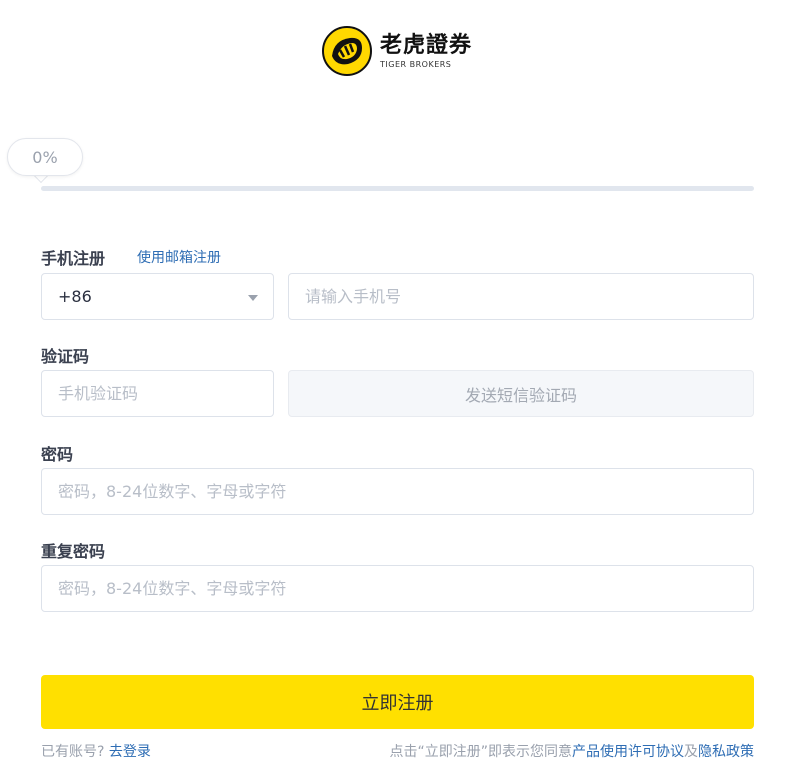 The width and height of the screenshot is (786, 768). I want to click on tiger-logo-icon, so click(347, 51).